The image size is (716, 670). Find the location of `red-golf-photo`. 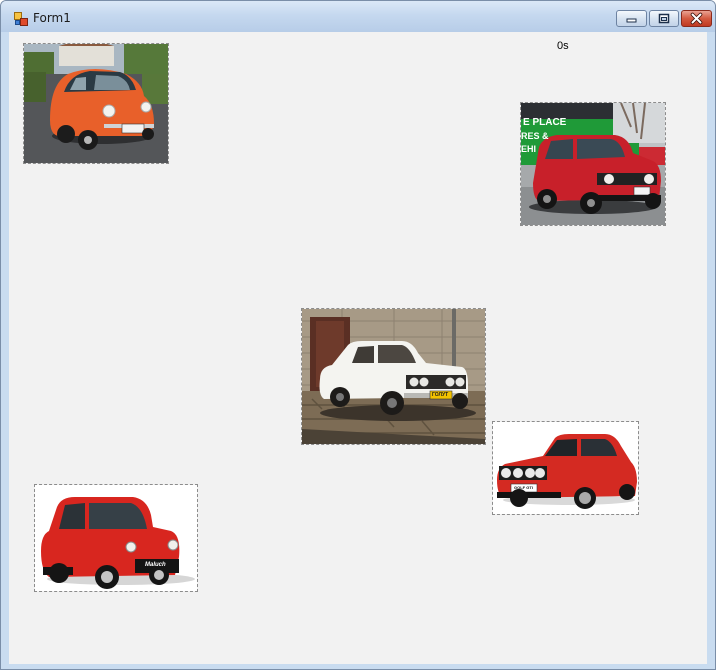

red-golf-photo is located at coordinates (565, 468).